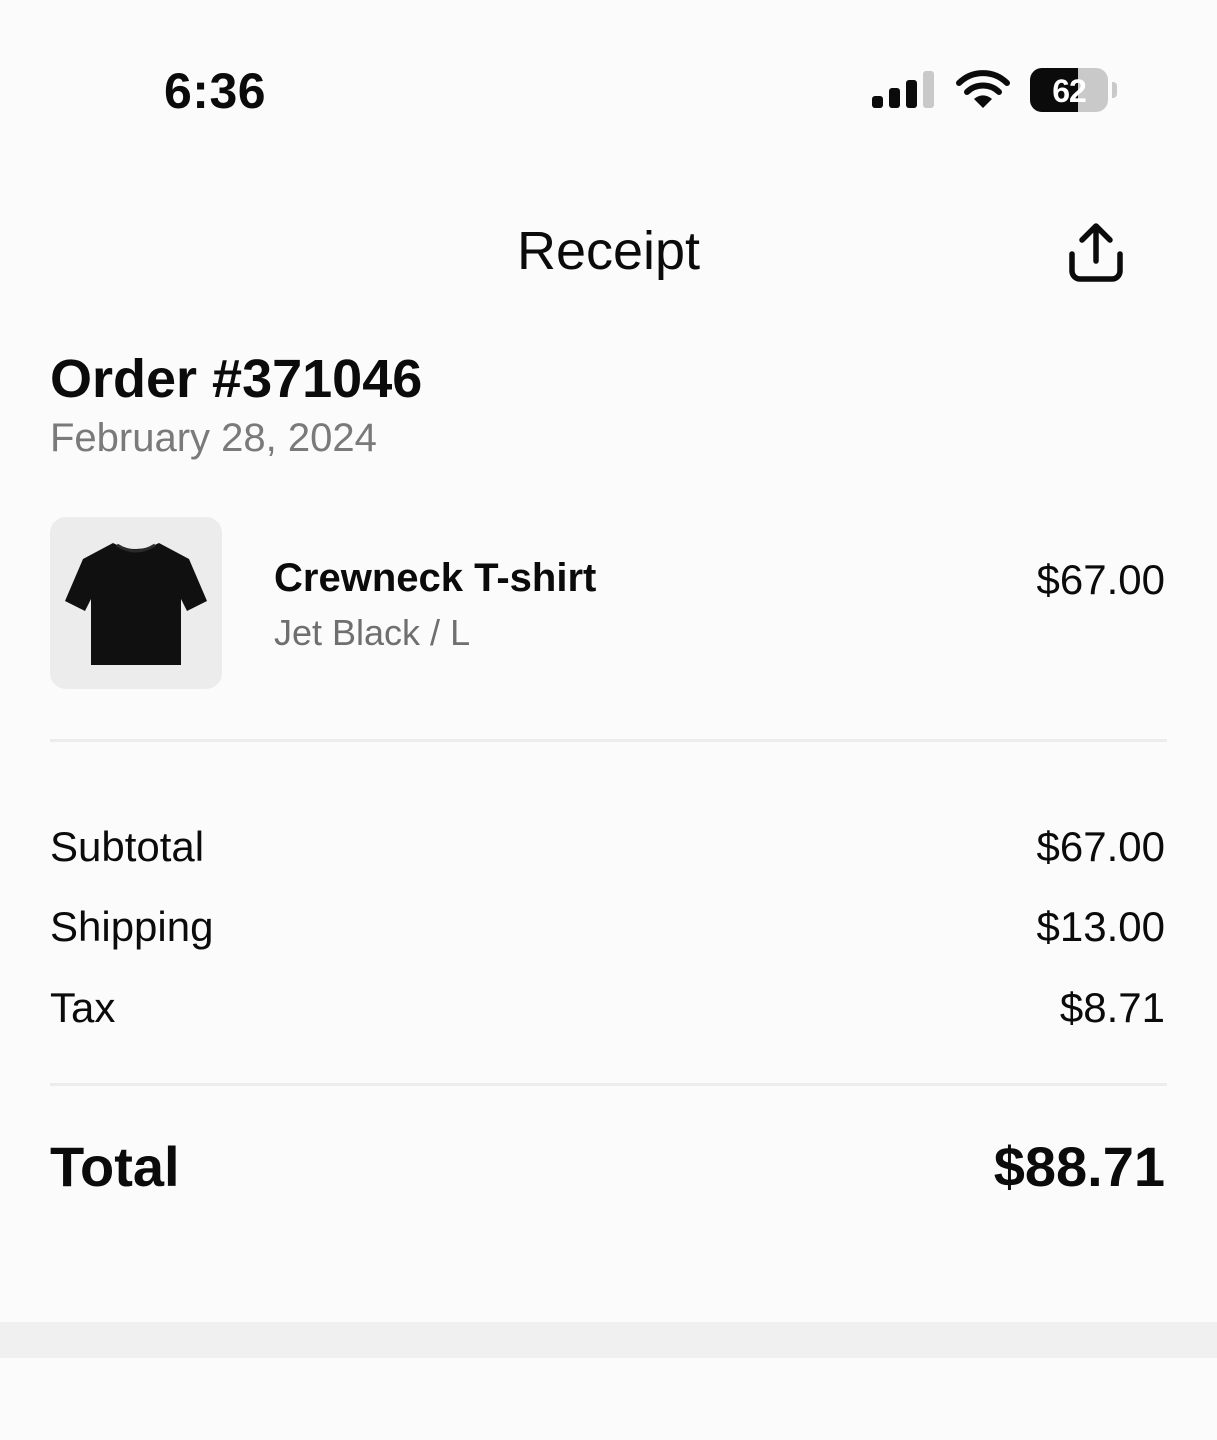 This screenshot has height=1440, width=1217. Describe the element at coordinates (83, 1007) in the screenshot. I see `summary-label: Tax` at that location.